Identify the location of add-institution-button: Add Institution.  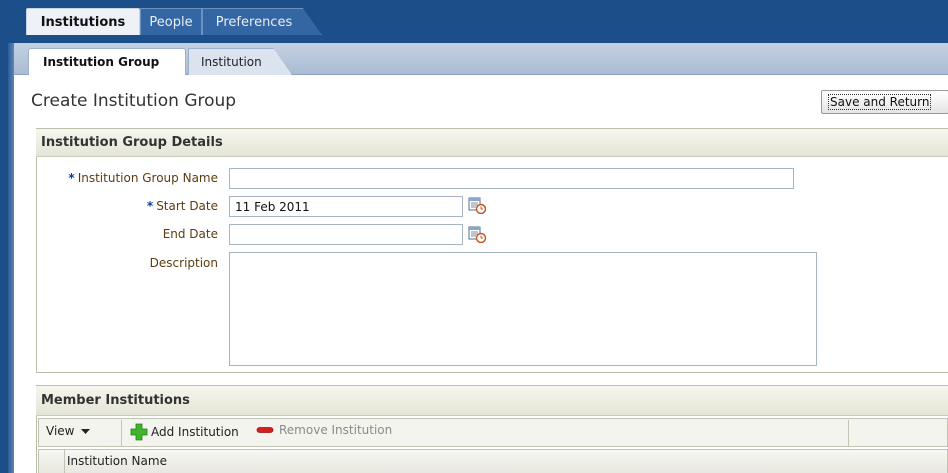
(184, 432).